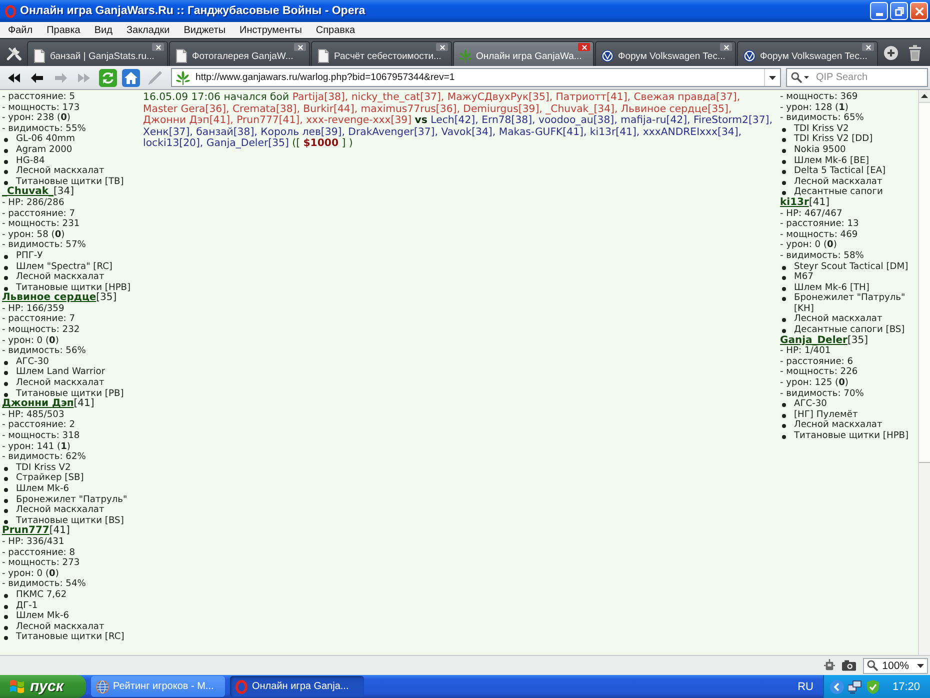  I want to click on player-level: [41], so click(59, 530).